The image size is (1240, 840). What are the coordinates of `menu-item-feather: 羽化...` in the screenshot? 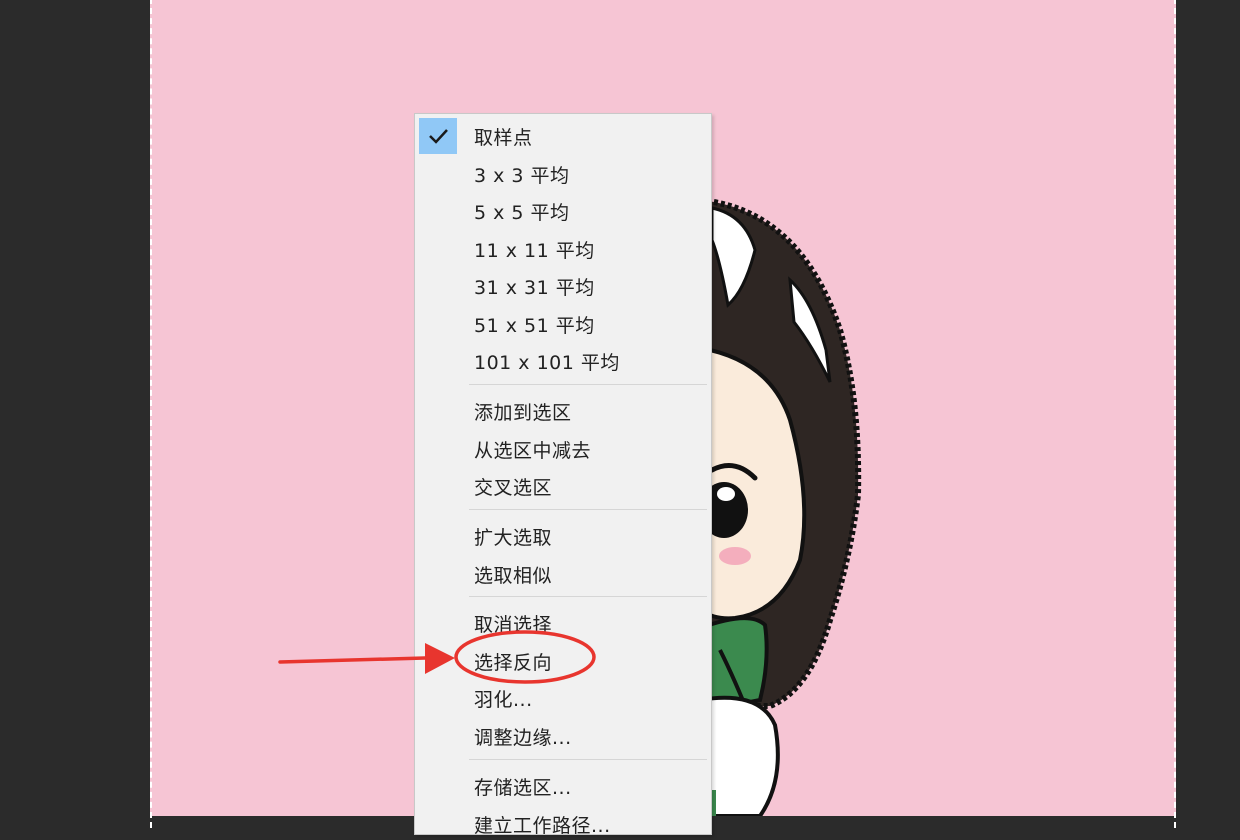 It's located at (563, 696).